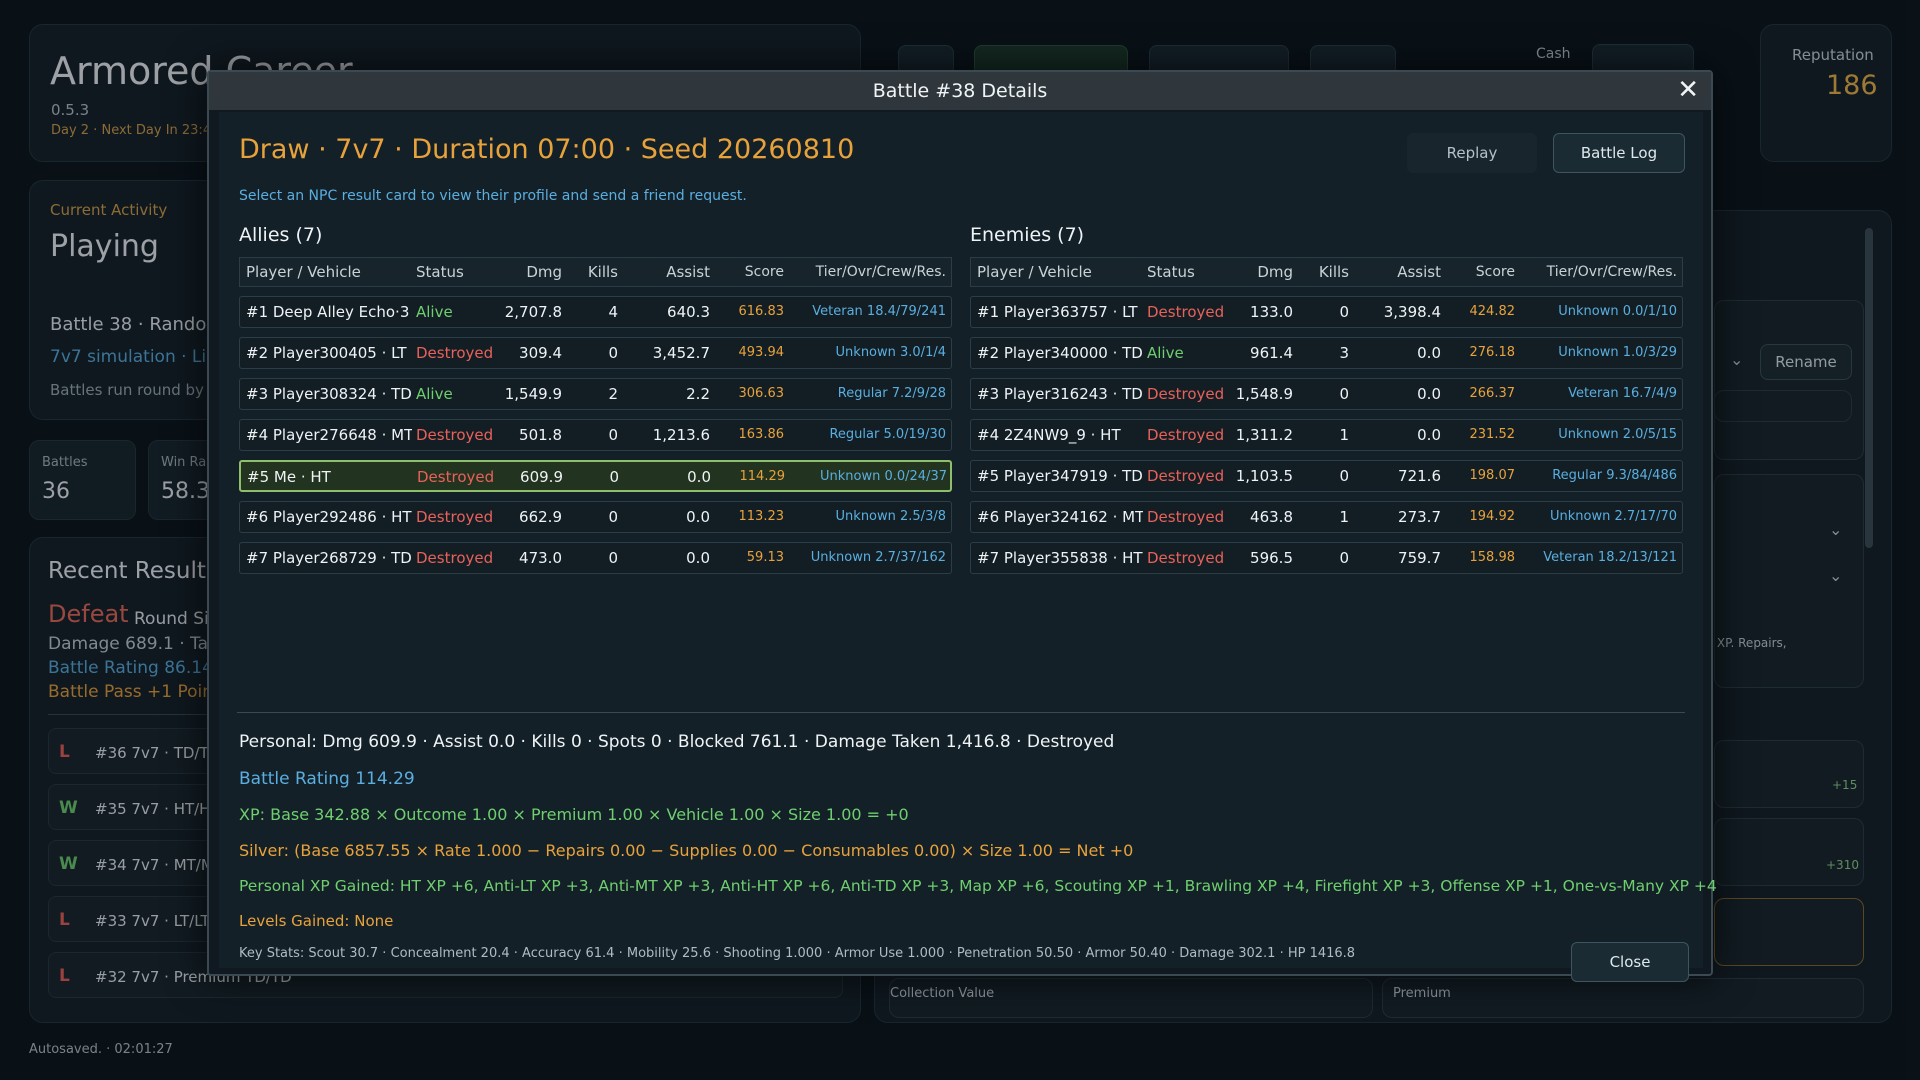 Image resolution: width=1920 pixels, height=1080 pixels. Describe the element at coordinates (1630, 962) in the screenshot. I see `close-button: Close` at that location.